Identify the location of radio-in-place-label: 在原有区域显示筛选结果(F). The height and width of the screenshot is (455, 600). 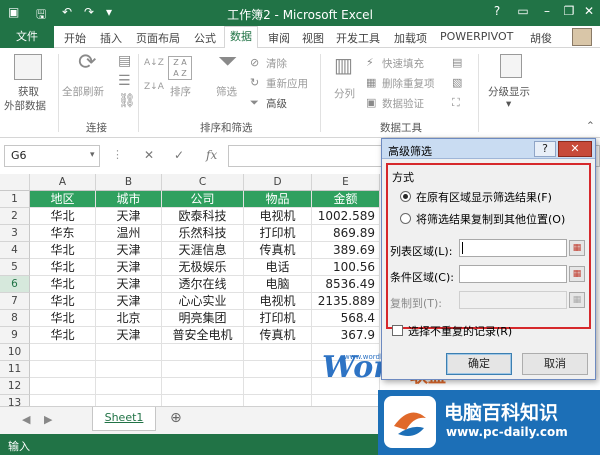
(484, 197).